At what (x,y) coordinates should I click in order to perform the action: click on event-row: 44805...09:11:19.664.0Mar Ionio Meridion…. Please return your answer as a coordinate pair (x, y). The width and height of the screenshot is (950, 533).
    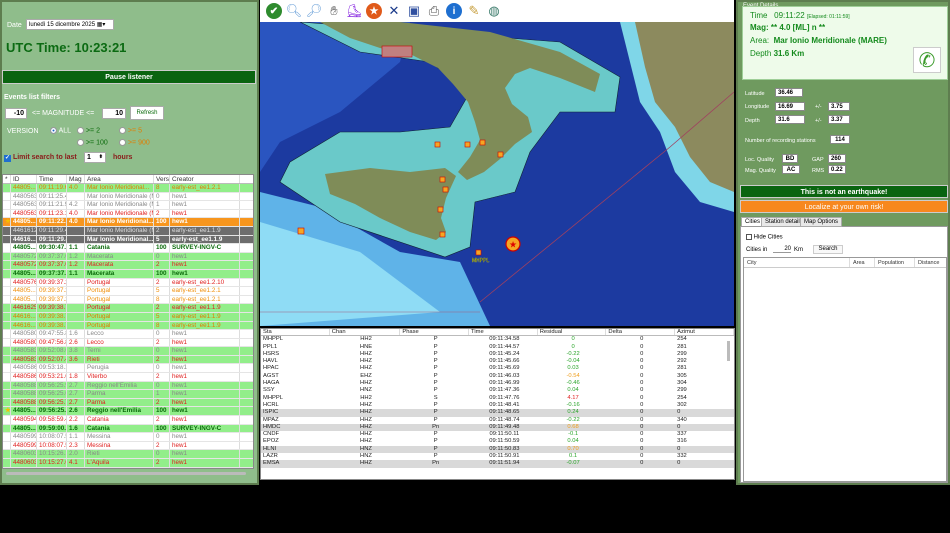
    Looking at the image, I should click on (128, 188).